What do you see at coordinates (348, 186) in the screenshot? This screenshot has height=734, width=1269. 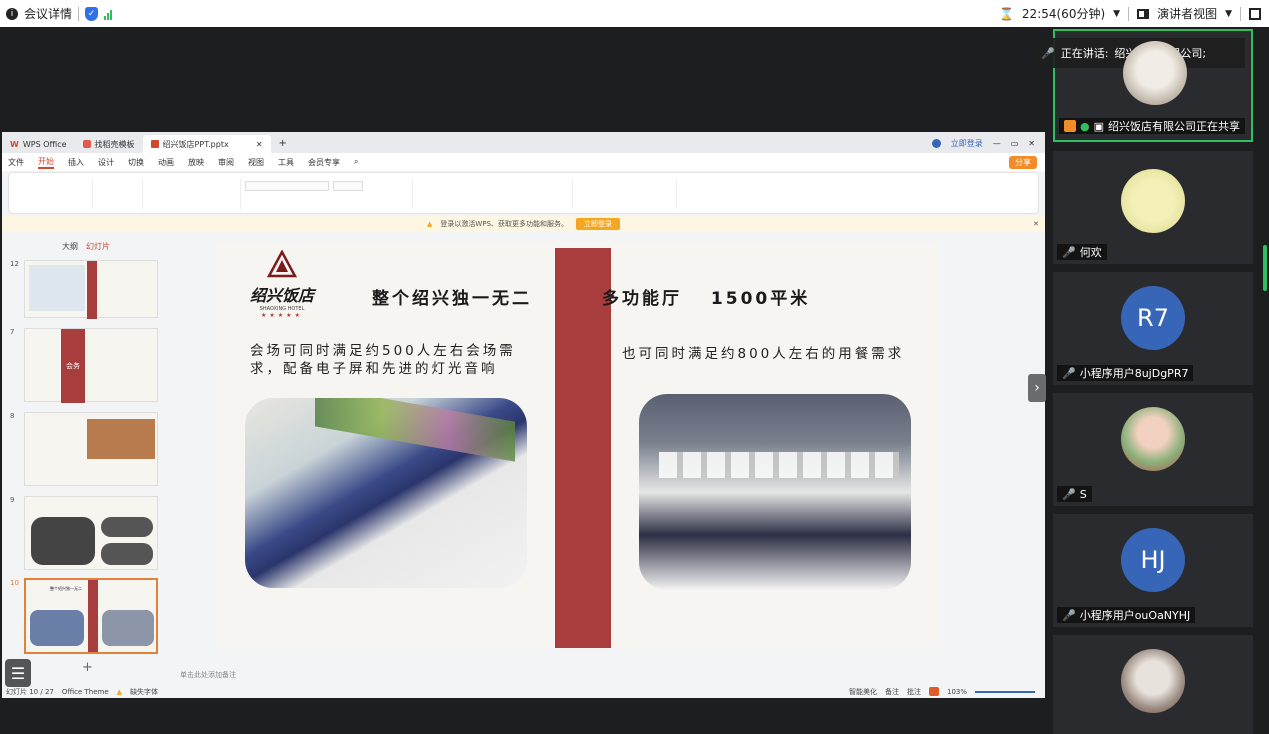 I see `font-size-select` at bounding box center [348, 186].